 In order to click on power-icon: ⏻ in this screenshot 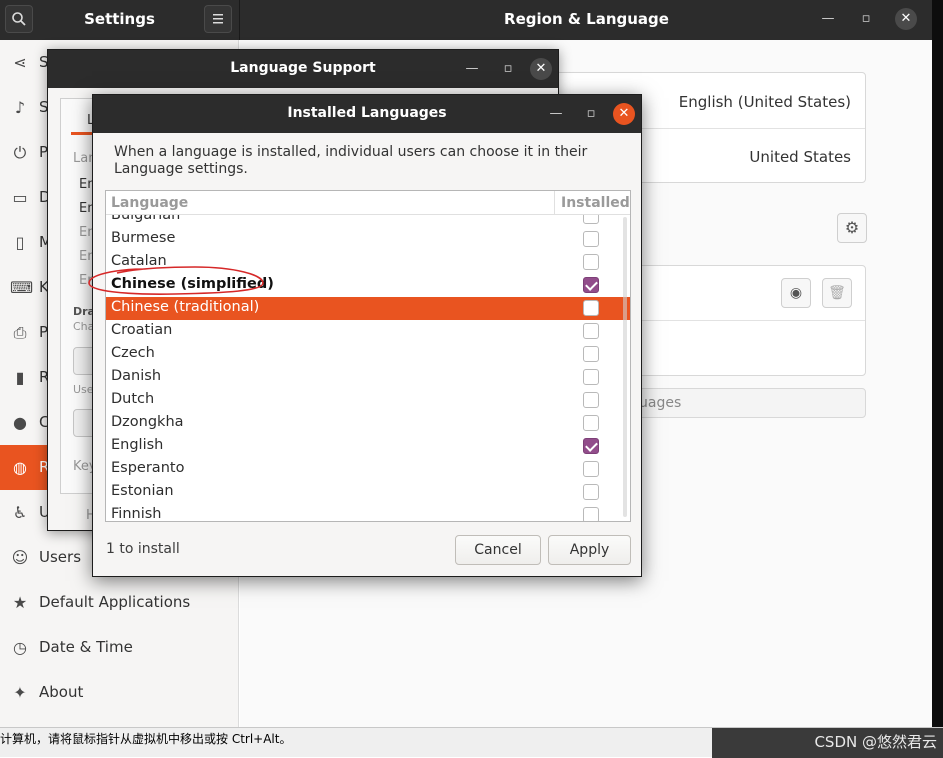, I will do `click(20, 152)`.